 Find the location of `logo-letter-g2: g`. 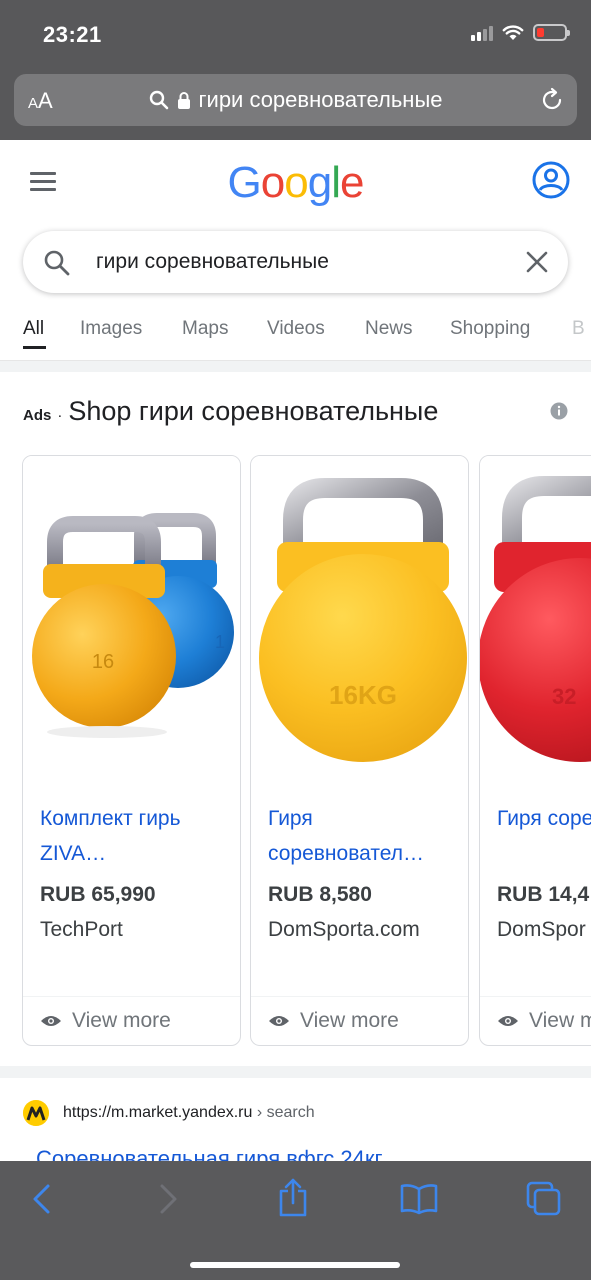

logo-letter-g2: g is located at coordinates (320, 182).